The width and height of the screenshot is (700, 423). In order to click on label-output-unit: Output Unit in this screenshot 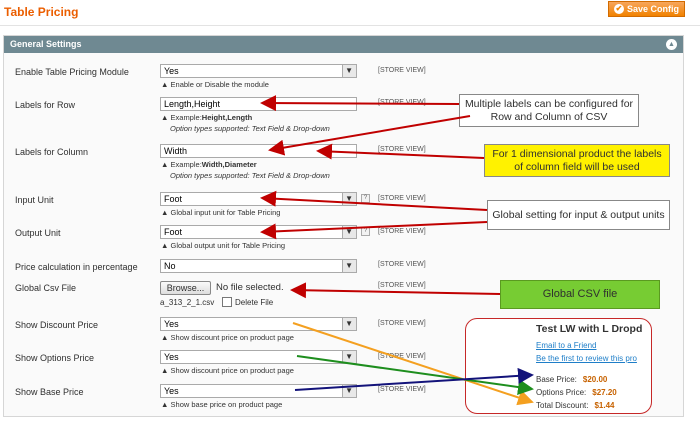, I will do `click(38, 233)`.